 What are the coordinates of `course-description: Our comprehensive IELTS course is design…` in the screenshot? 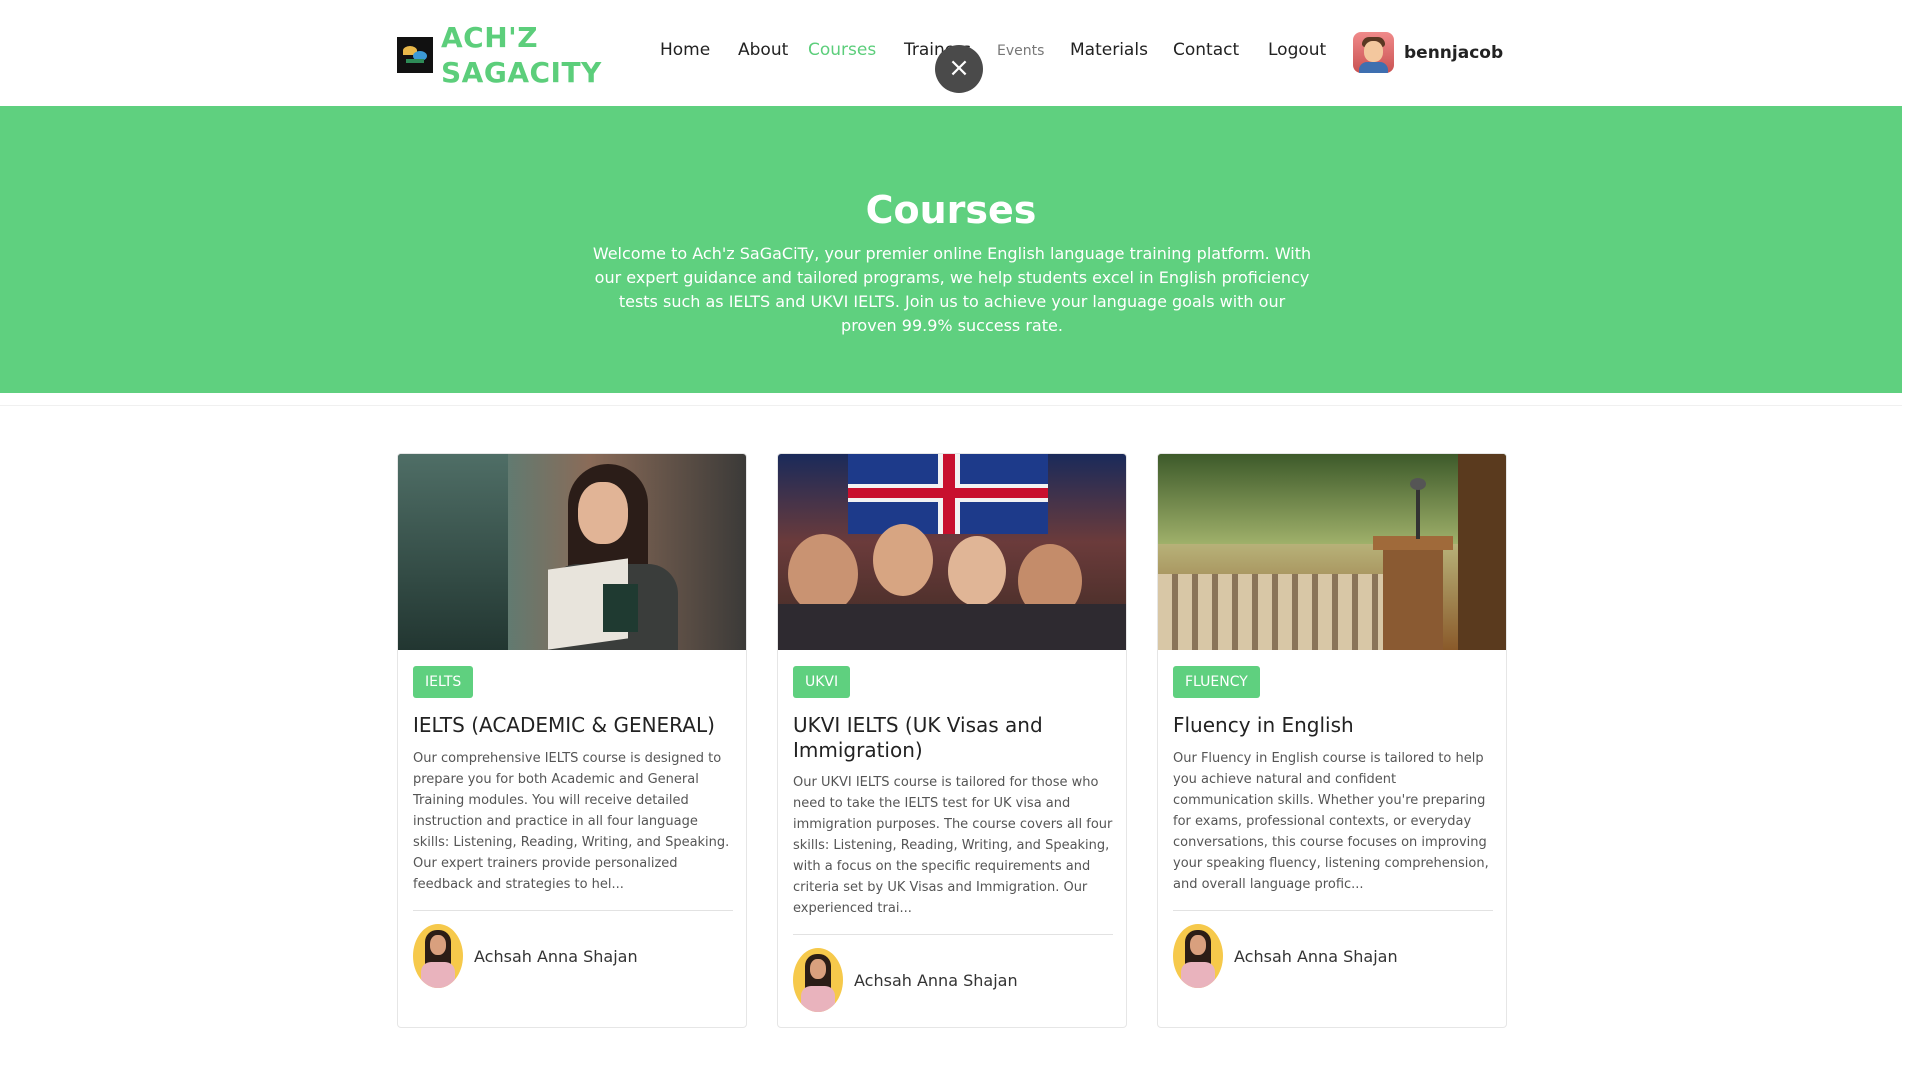 It's located at (571, 821).